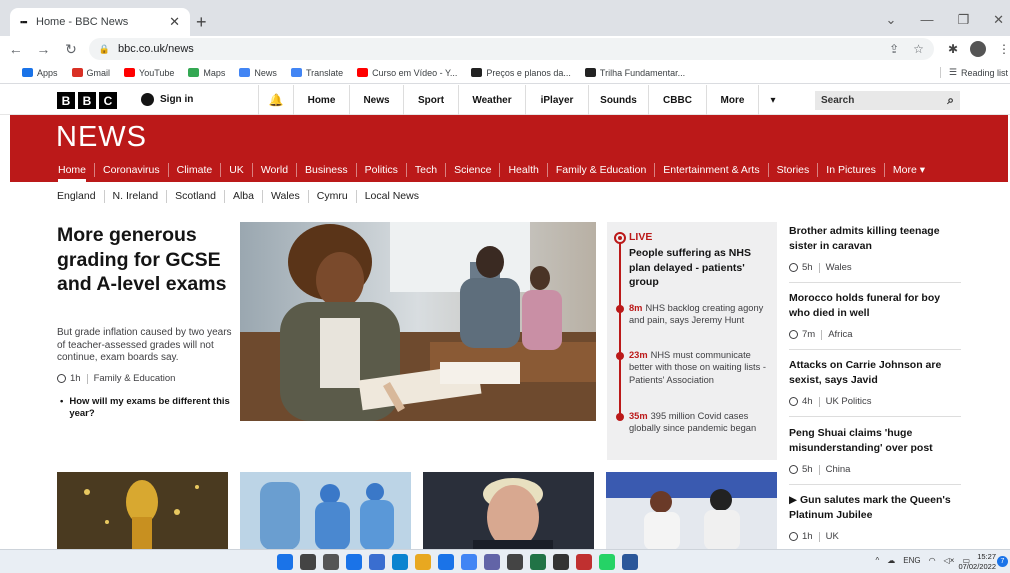 The width and height of the screenshot is (1010, 573). I want to click on nav-more: More, so click(733, 100).